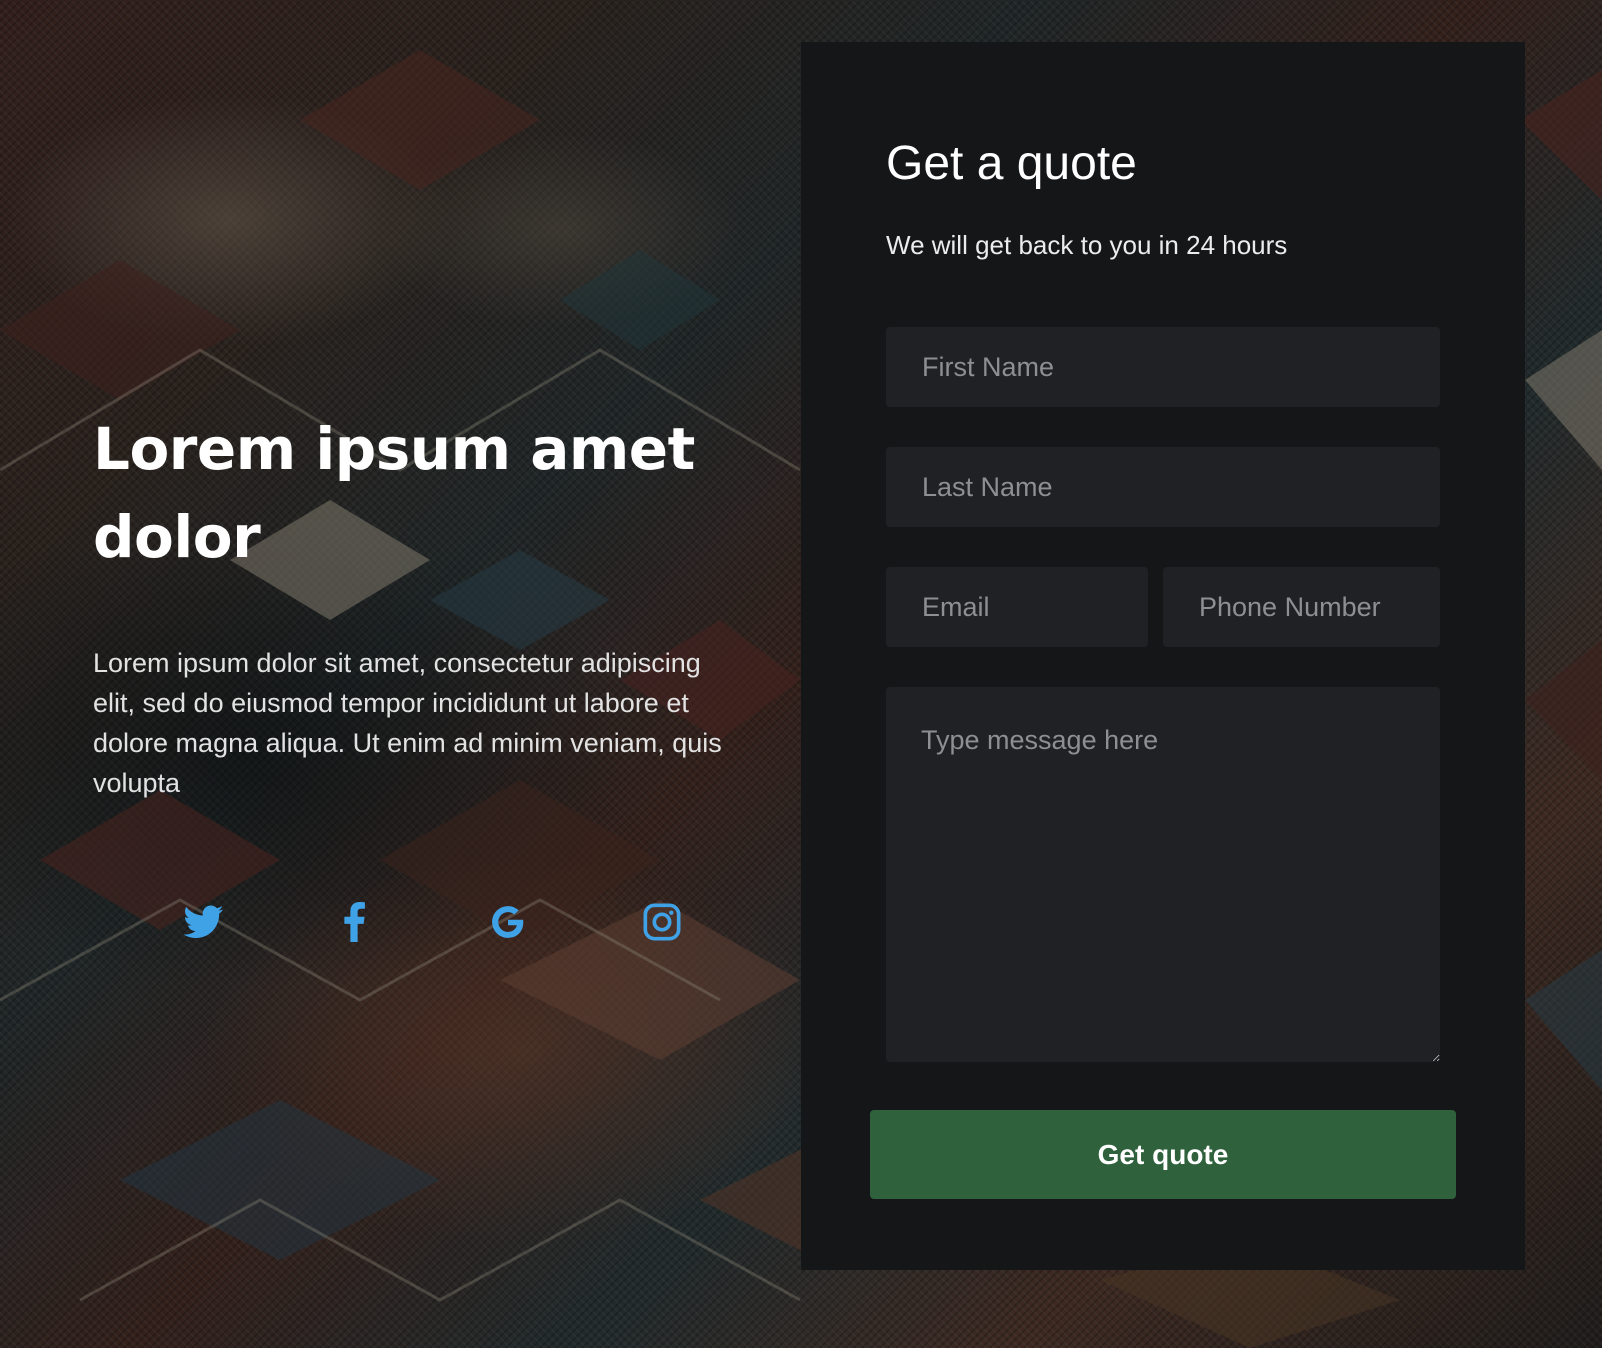 Image resolution: width=1602 pixels, height=1348 pixels. What do you see at coordinates (1011, 163) in the screenshot?
I see `form-title: Get a quote` at bounding box center [1011, 163].